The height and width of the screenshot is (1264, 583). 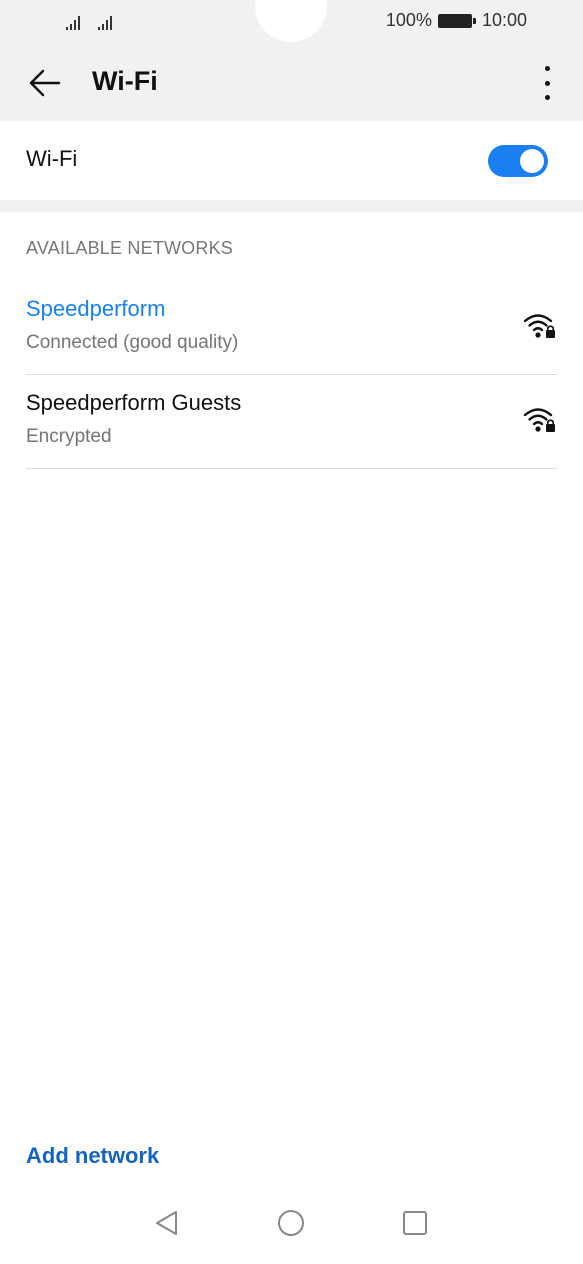 What do you see at coordinates (408, 20) in the screenshot?
I see `battery-percent: 100%` at bounding box center [408, 20].